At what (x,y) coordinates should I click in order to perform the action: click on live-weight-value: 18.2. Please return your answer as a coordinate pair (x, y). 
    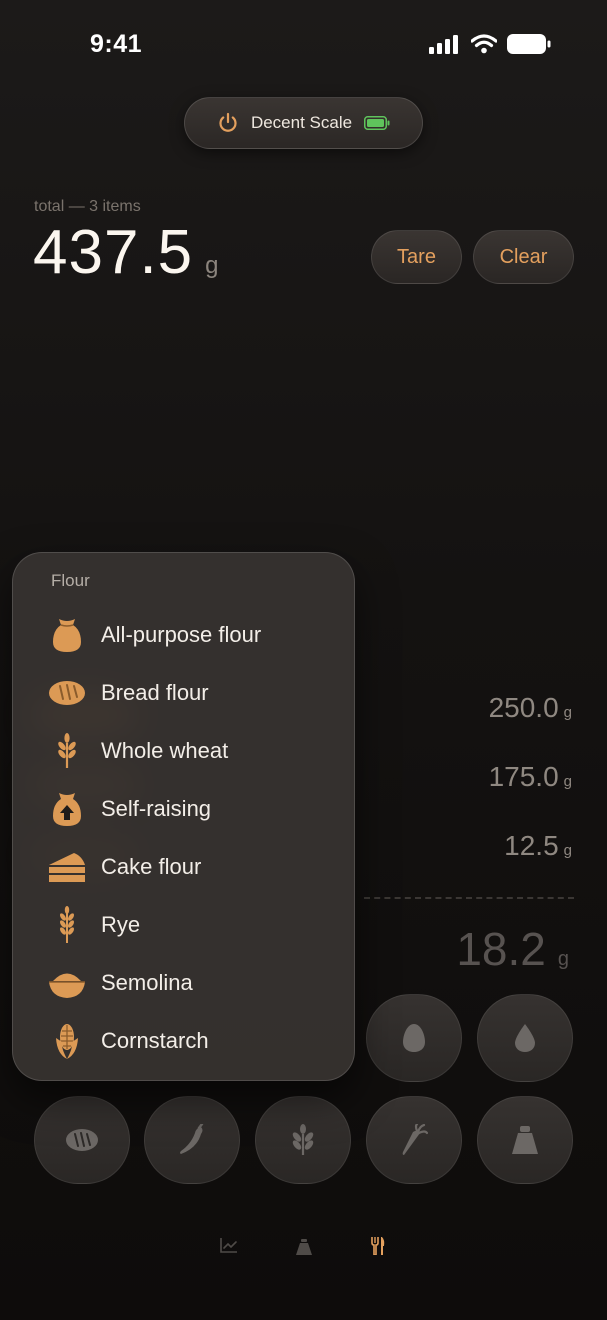
    Looking at the image, I should click on (501, 949).